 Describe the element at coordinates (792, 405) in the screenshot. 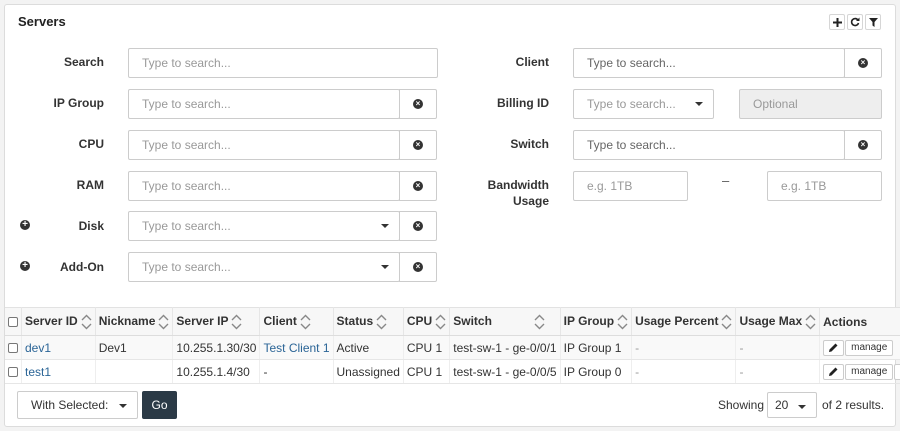

I see `page-size-select: 20` at that location.